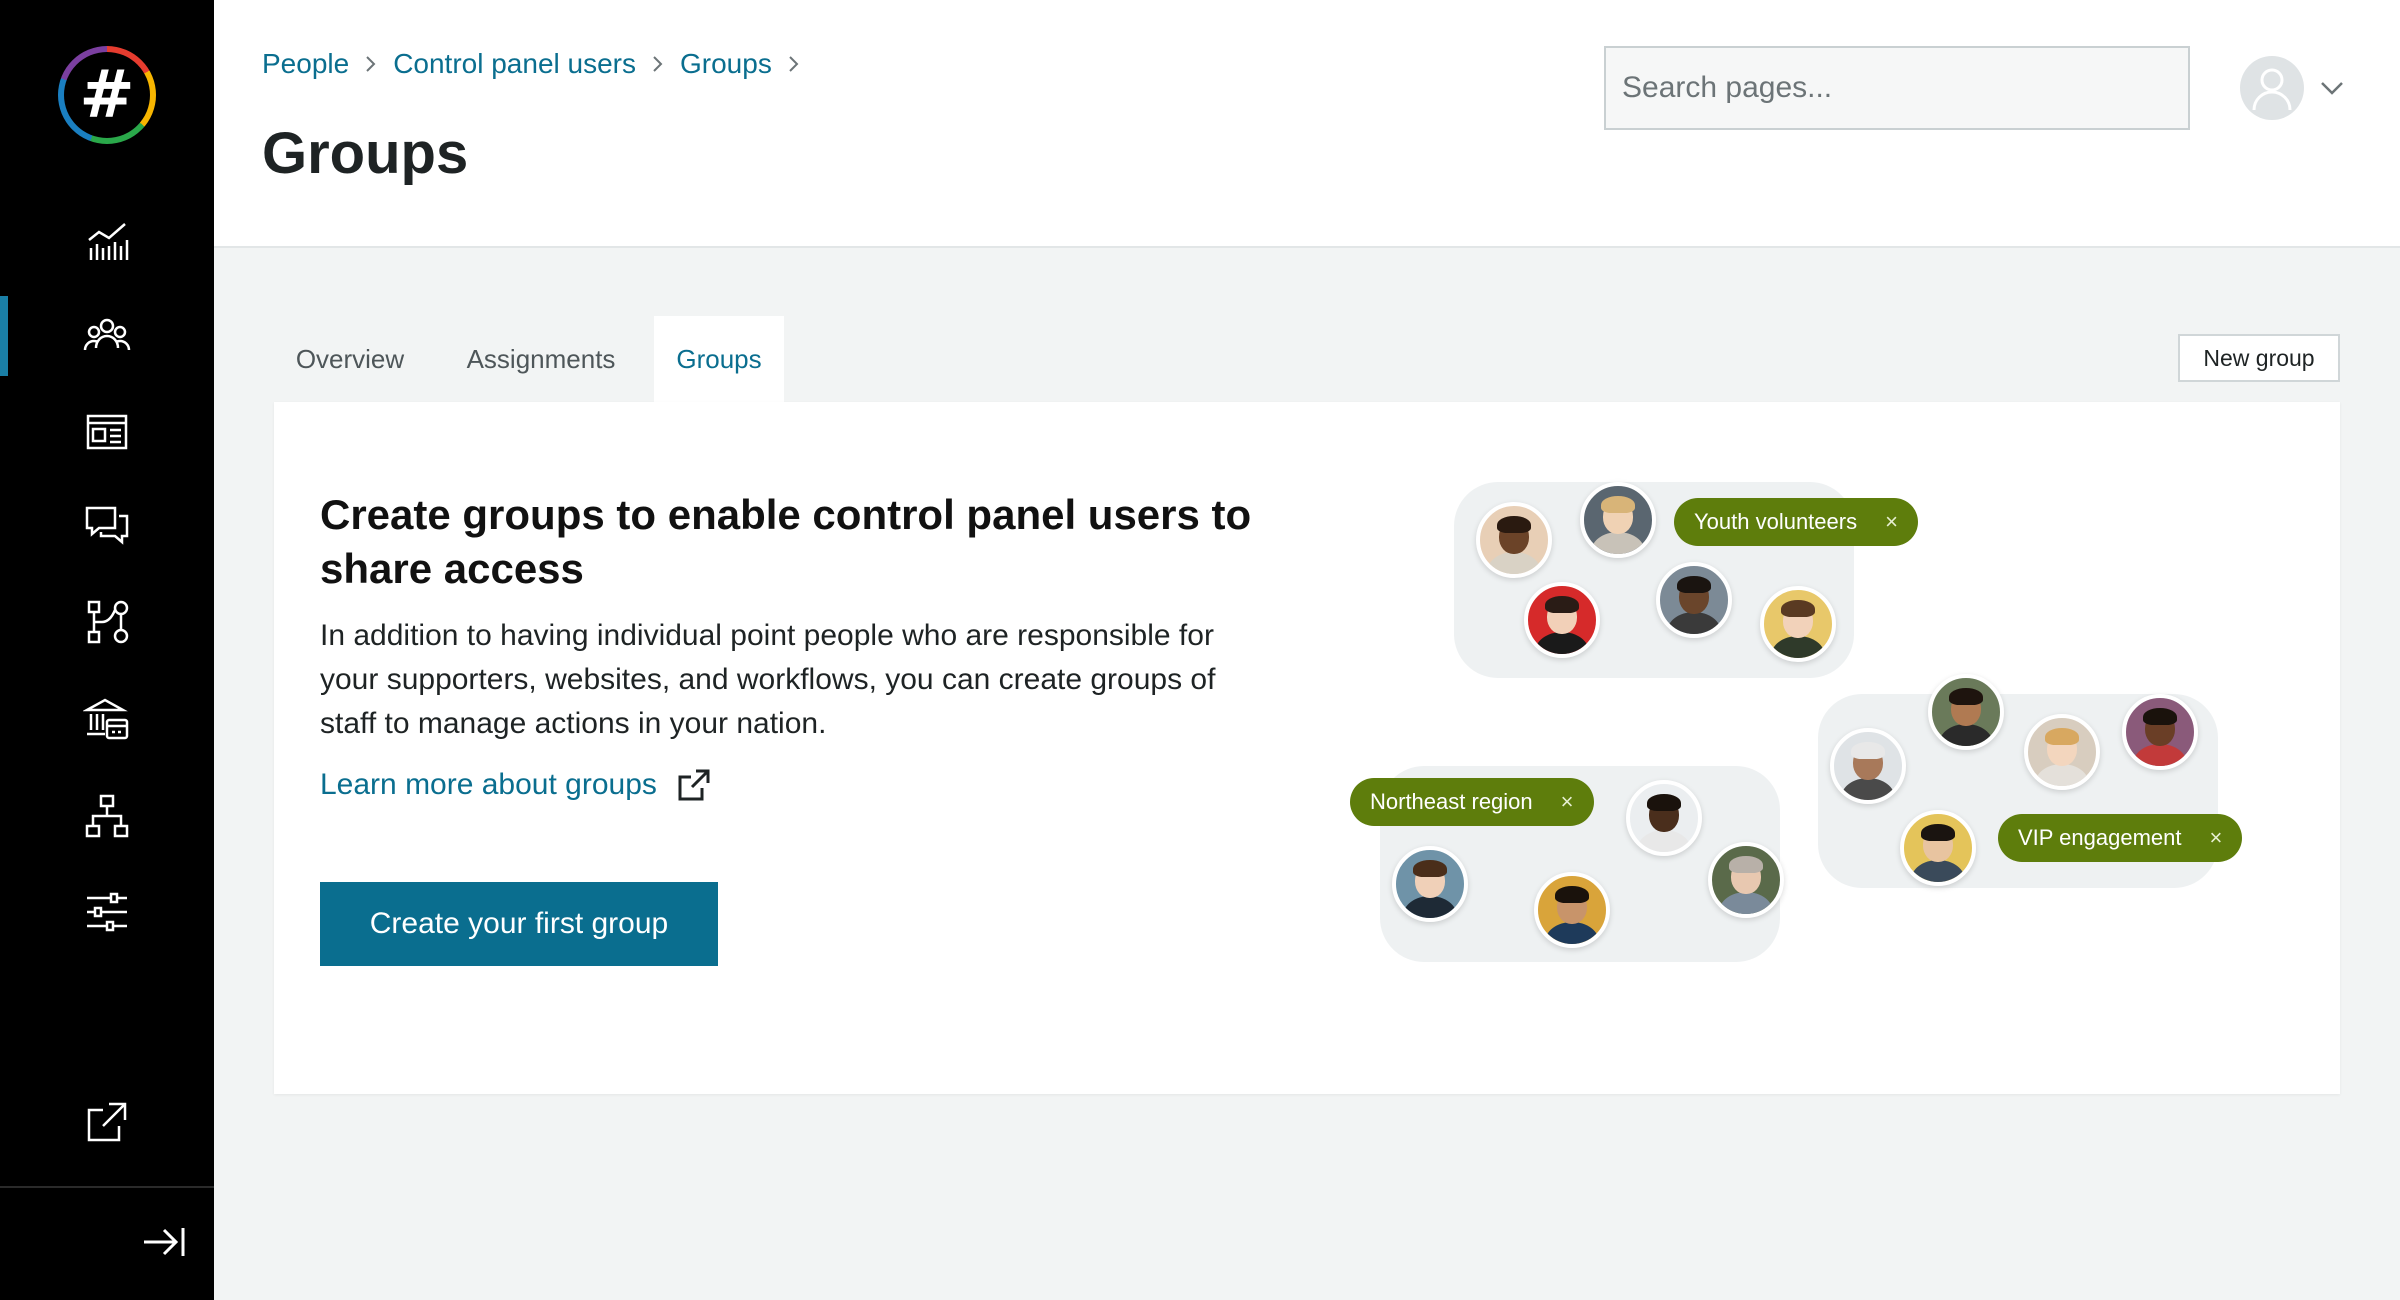  I want to click on sidebar-item-settings, so click(107, 912).